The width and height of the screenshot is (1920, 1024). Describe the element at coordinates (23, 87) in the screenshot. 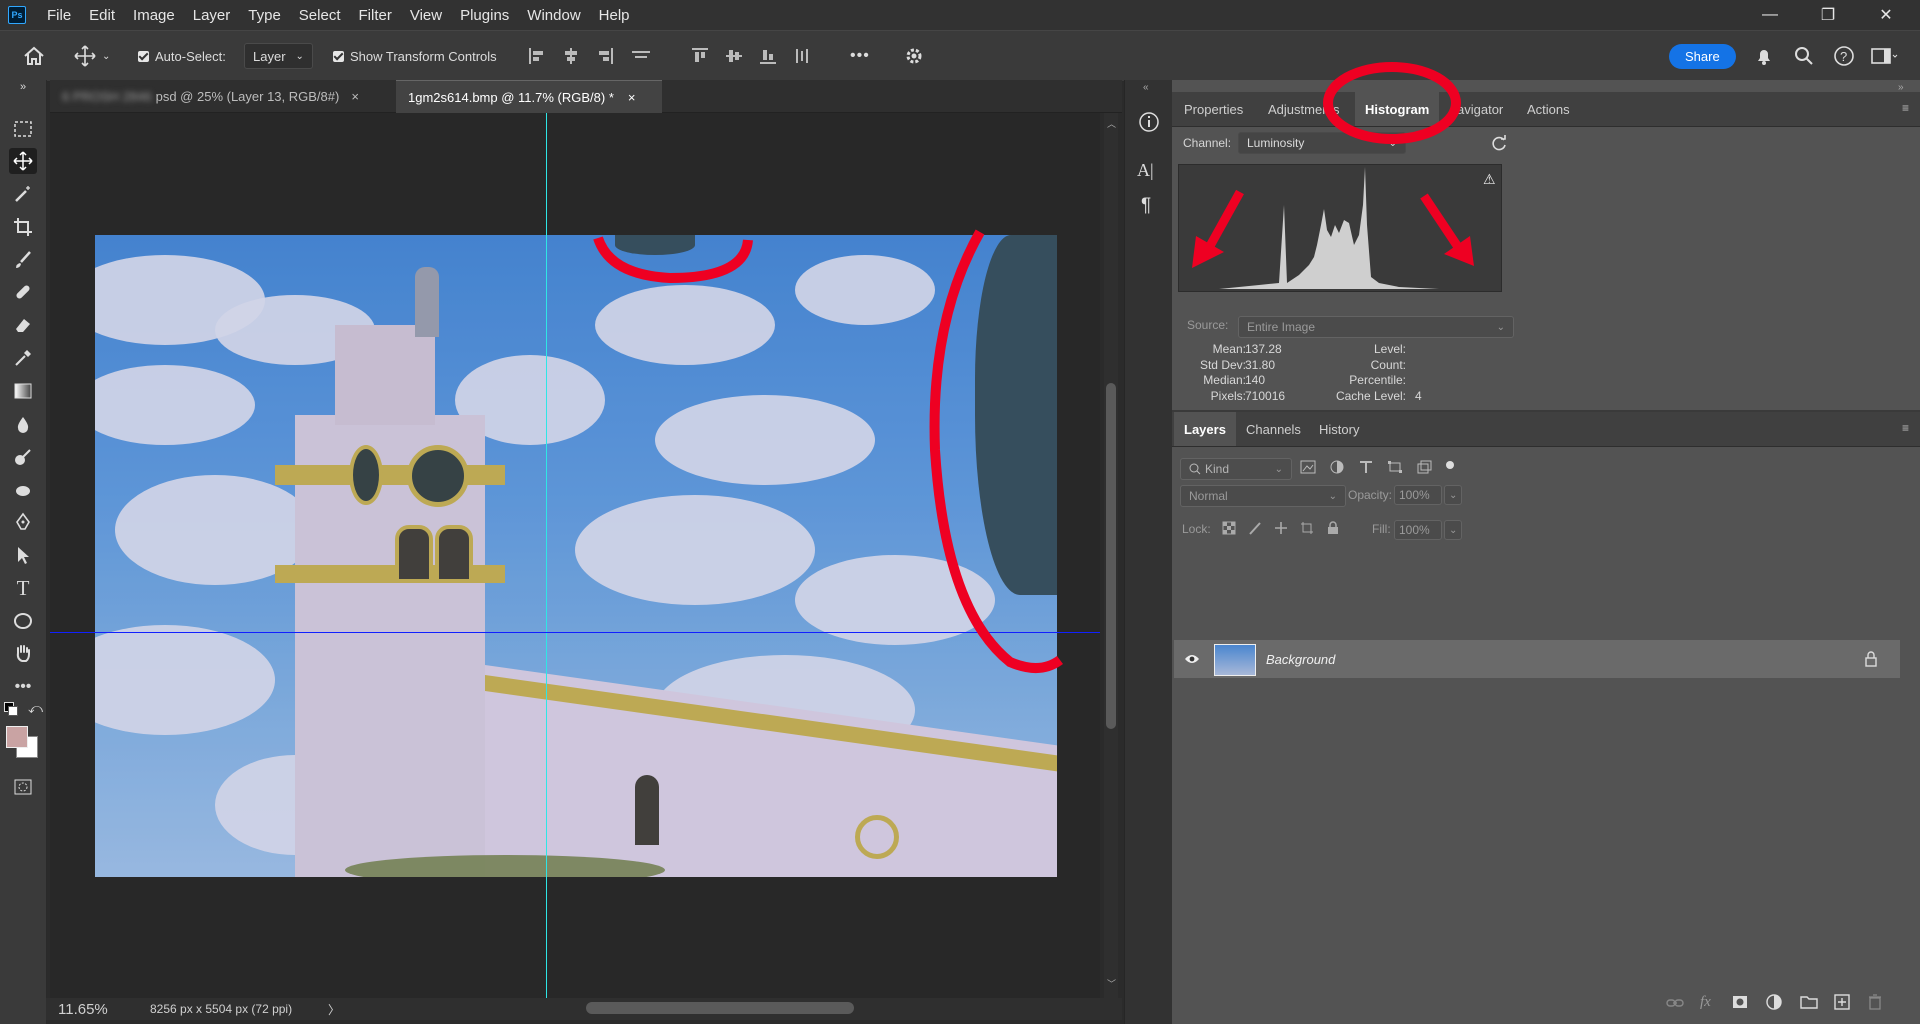

I see `collapse-toolbar-icon: »` at that location.